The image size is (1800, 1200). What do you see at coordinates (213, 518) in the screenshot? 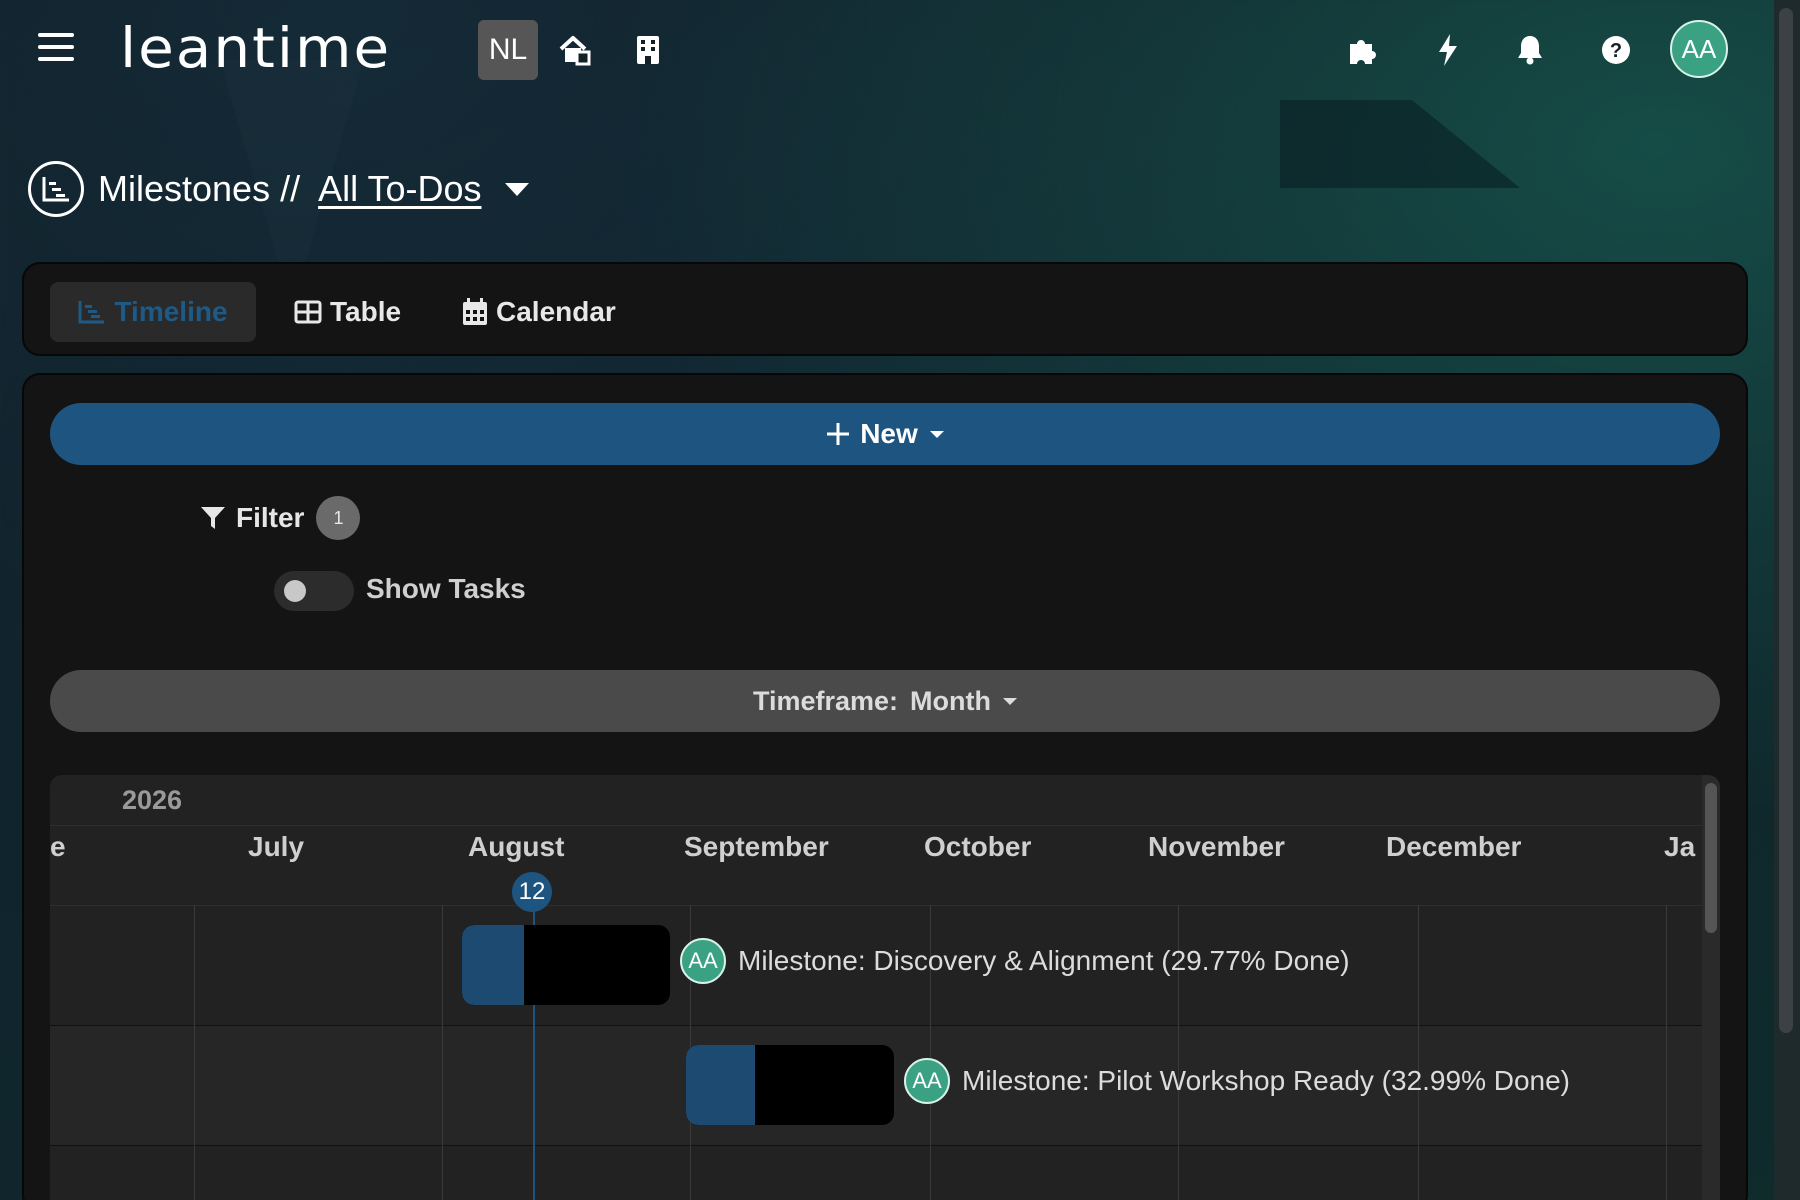
I see `filter-icon` at bounding box center [213, 518].